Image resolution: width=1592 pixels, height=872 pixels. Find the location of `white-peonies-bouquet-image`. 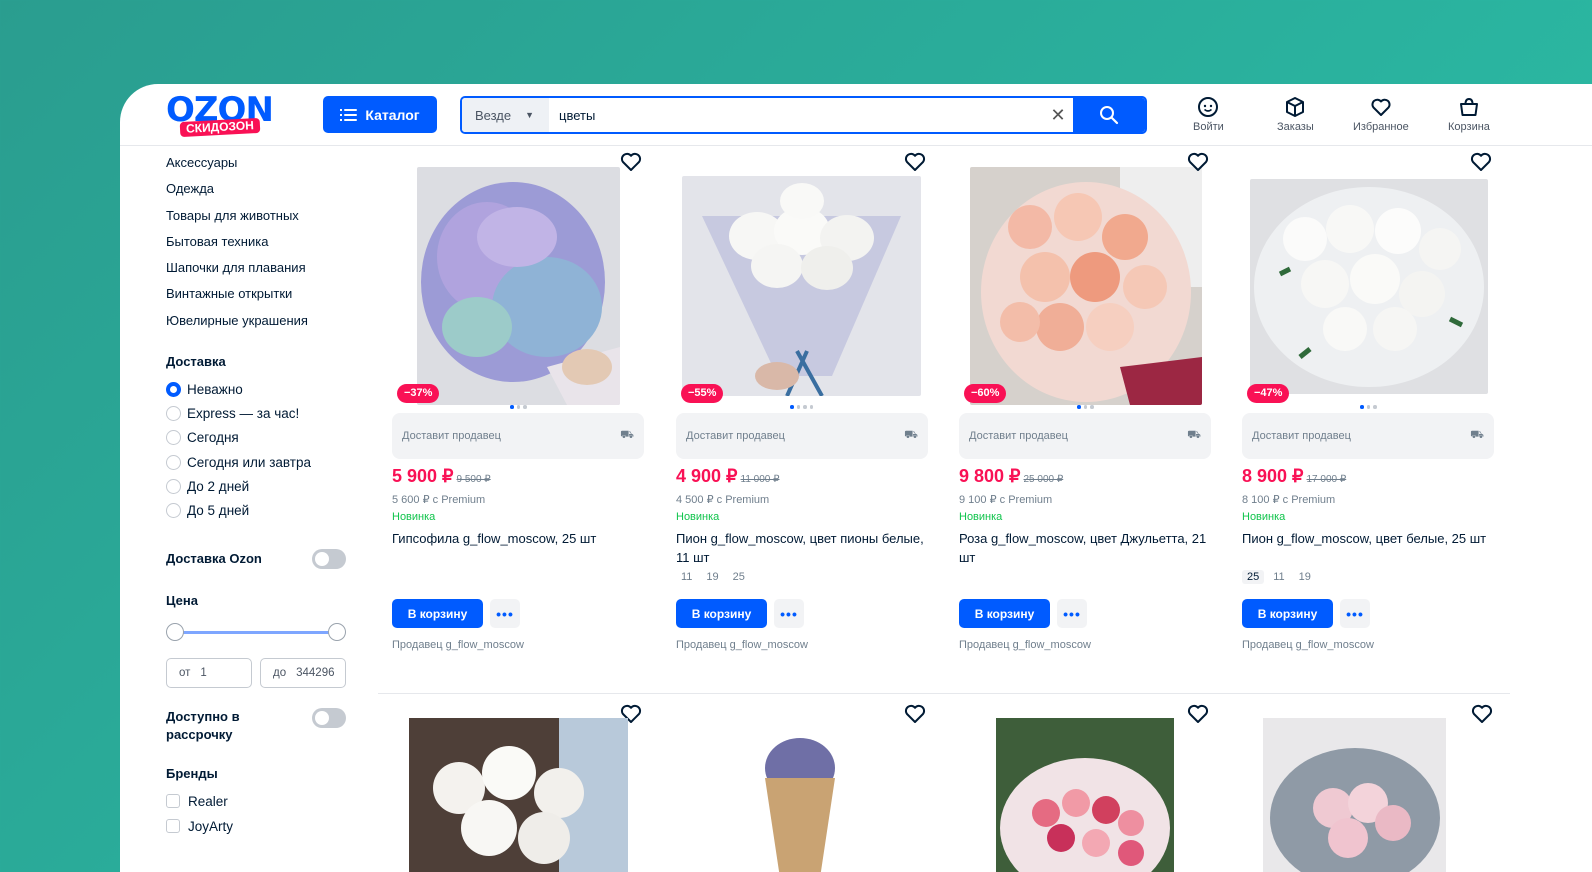

white-peonies-bouquet-image is located at coordinates (801, 286).